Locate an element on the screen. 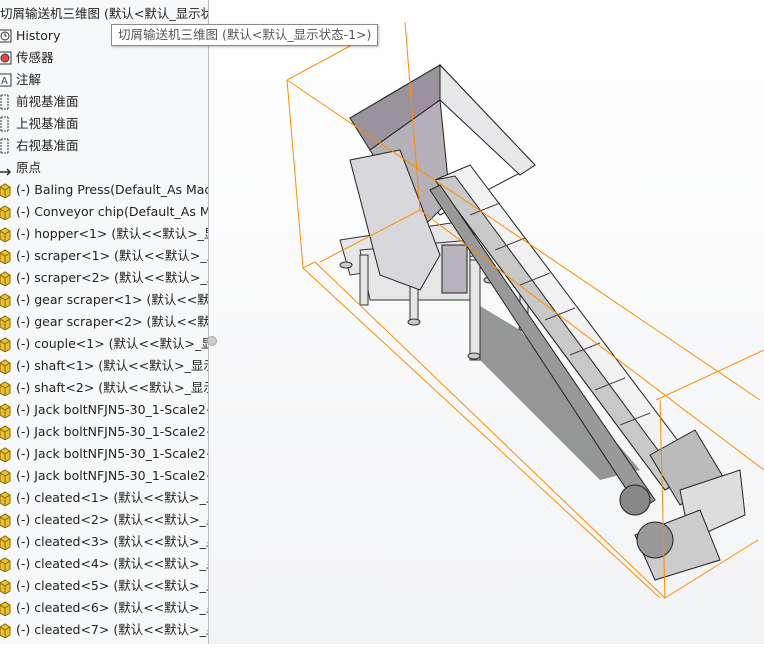  tree-item-label: (-) shaft<2> (默认<<默认>_显示状态 1>) is located at coordinates (112, 387).